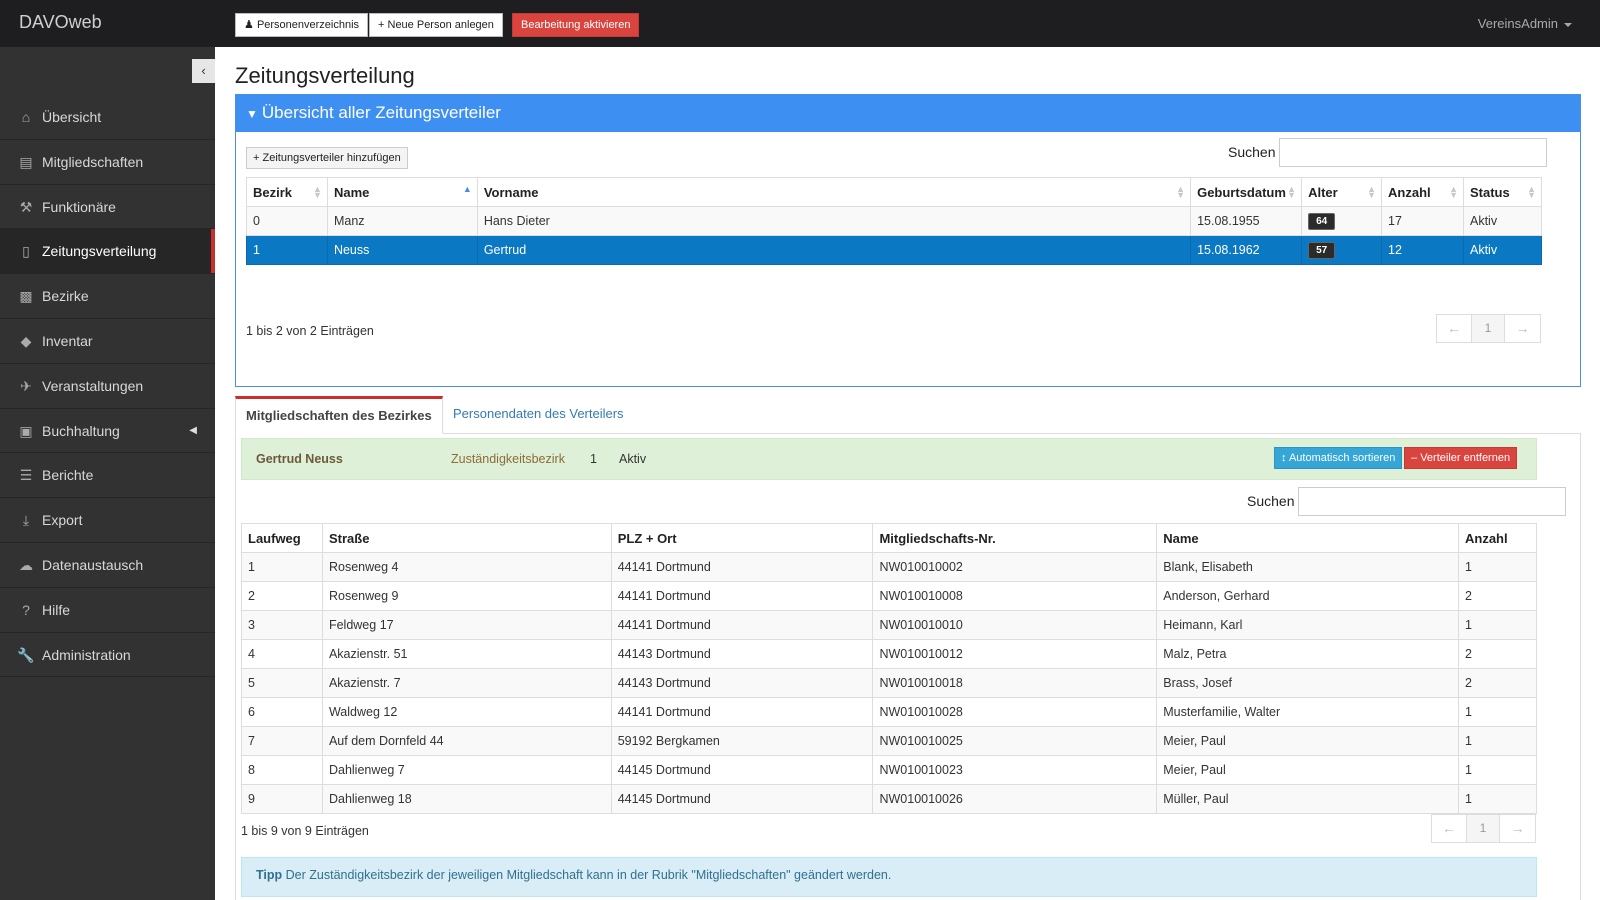 The height and width of the screenshot is (900, 1600). I want to click on cell-geburtsdatum: 15.08.1955, so click(1246, 221).